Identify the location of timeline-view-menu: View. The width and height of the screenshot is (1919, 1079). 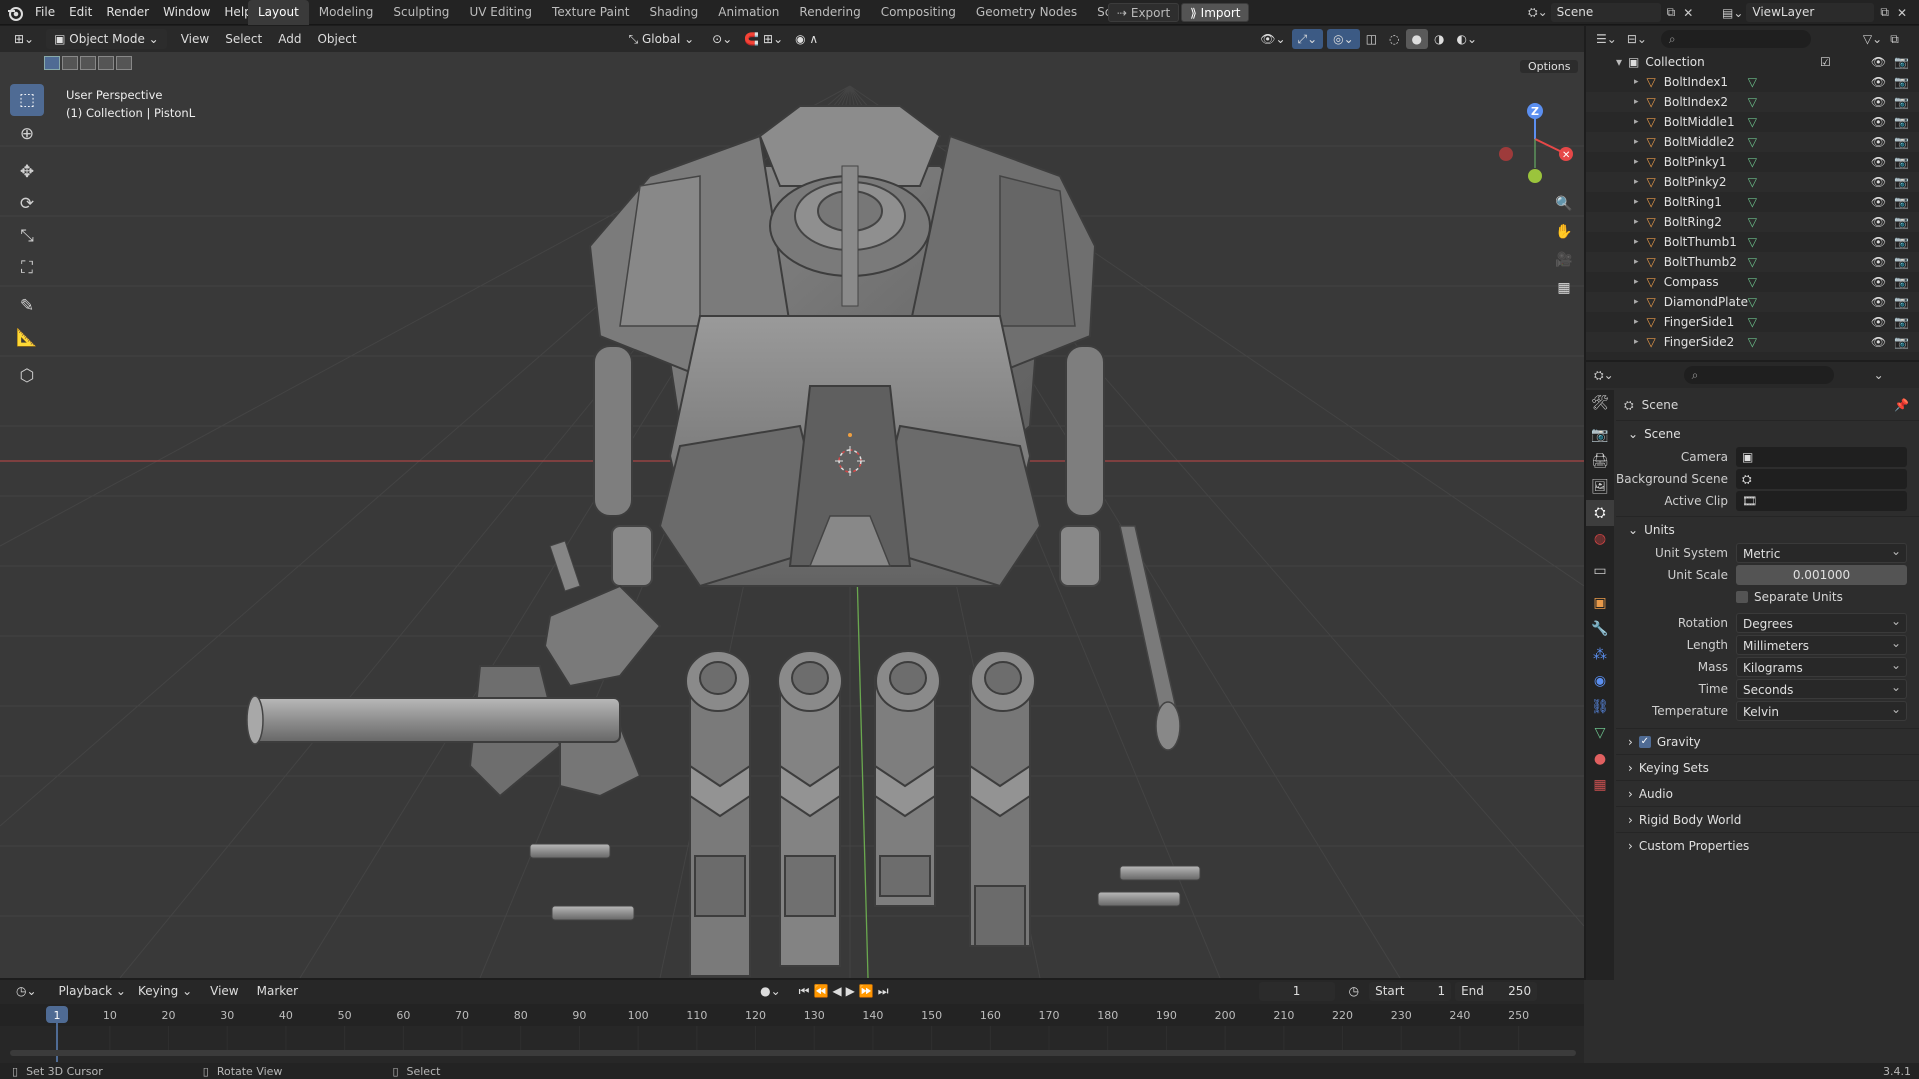
(224, 991).